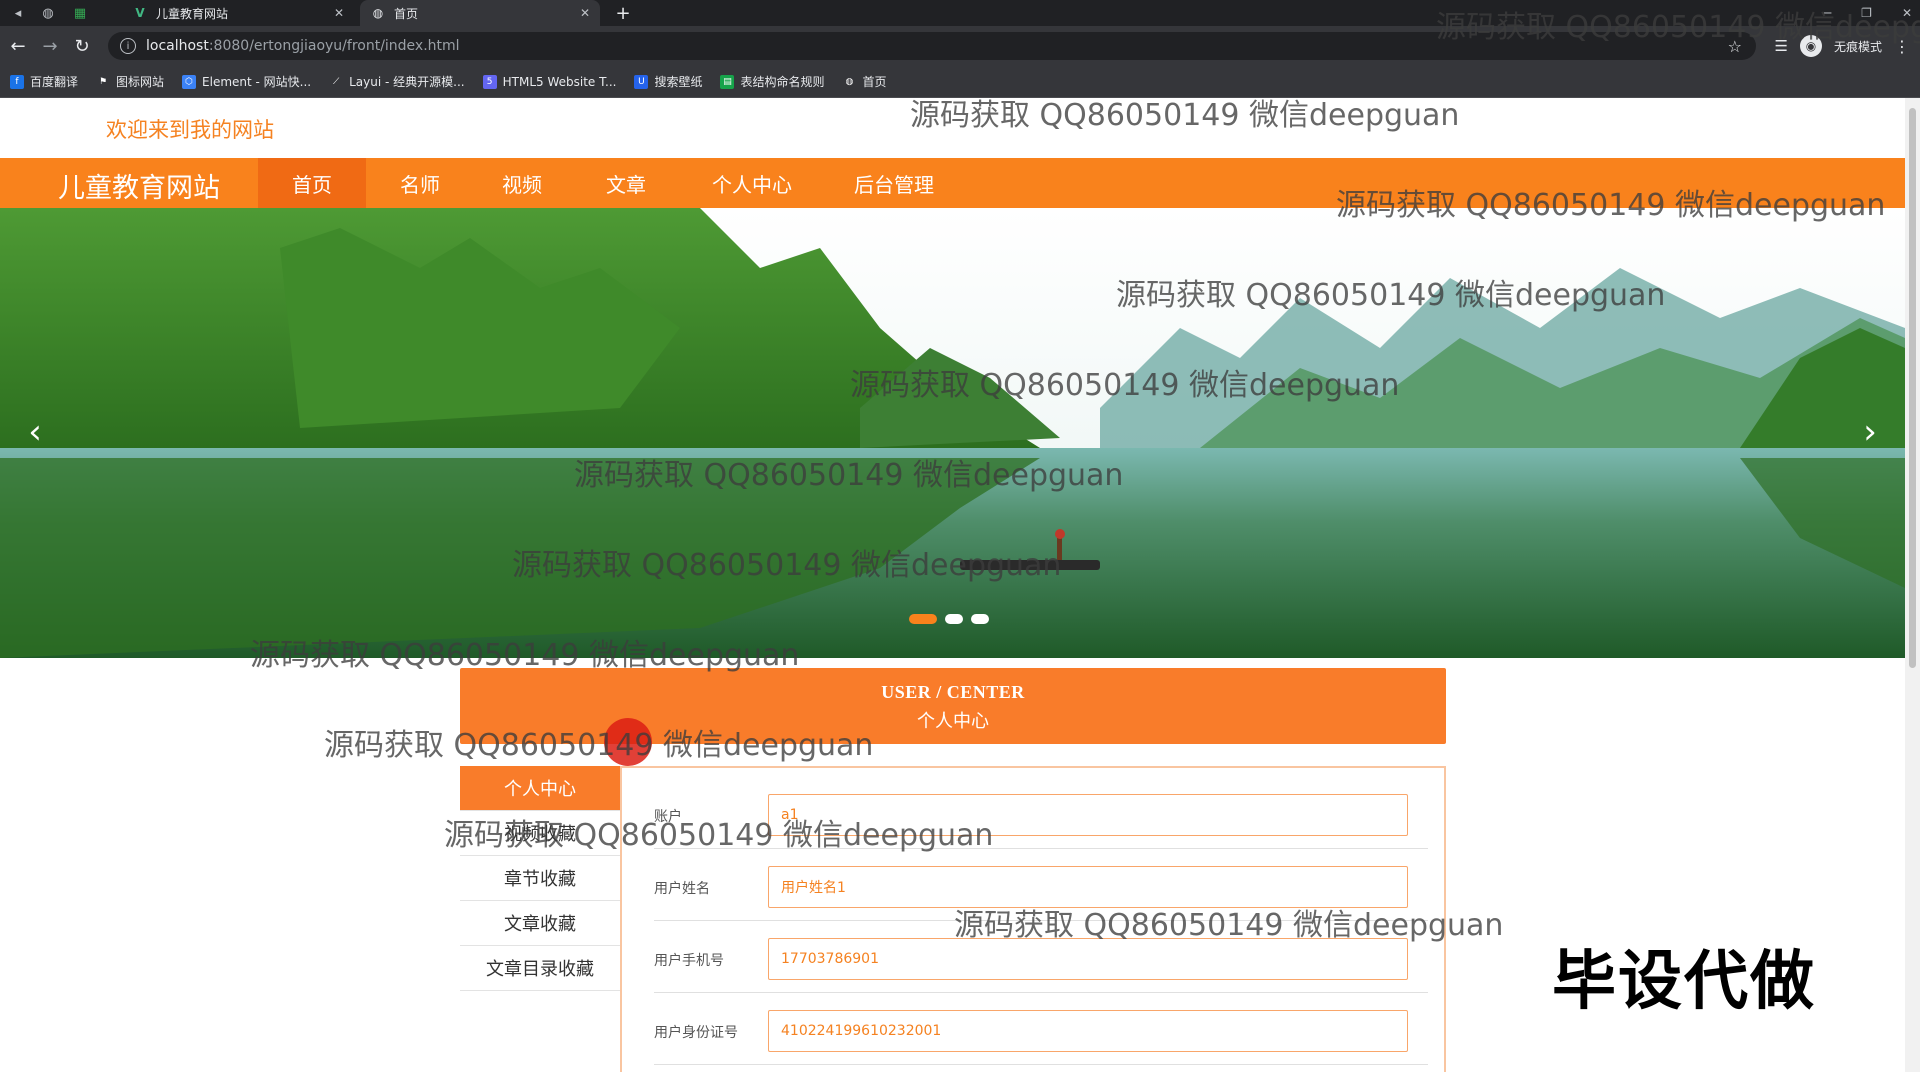 The image size is (1920, 1072). Describe the element at coordinates (782, 82) in the screenshot. I see `bookmark-label: 表结构命名规则` at that location.